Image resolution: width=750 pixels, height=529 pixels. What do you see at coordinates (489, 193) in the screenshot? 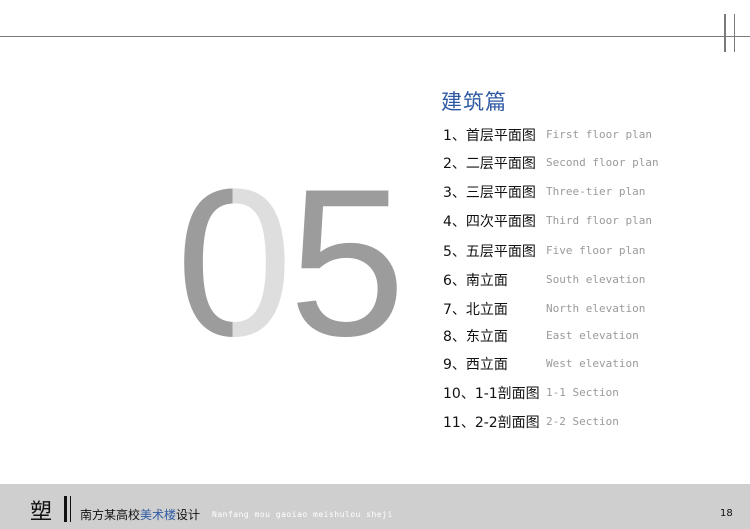
I see `toc-item-cn: 3、三层平面图` at bounding box center [489, 193].